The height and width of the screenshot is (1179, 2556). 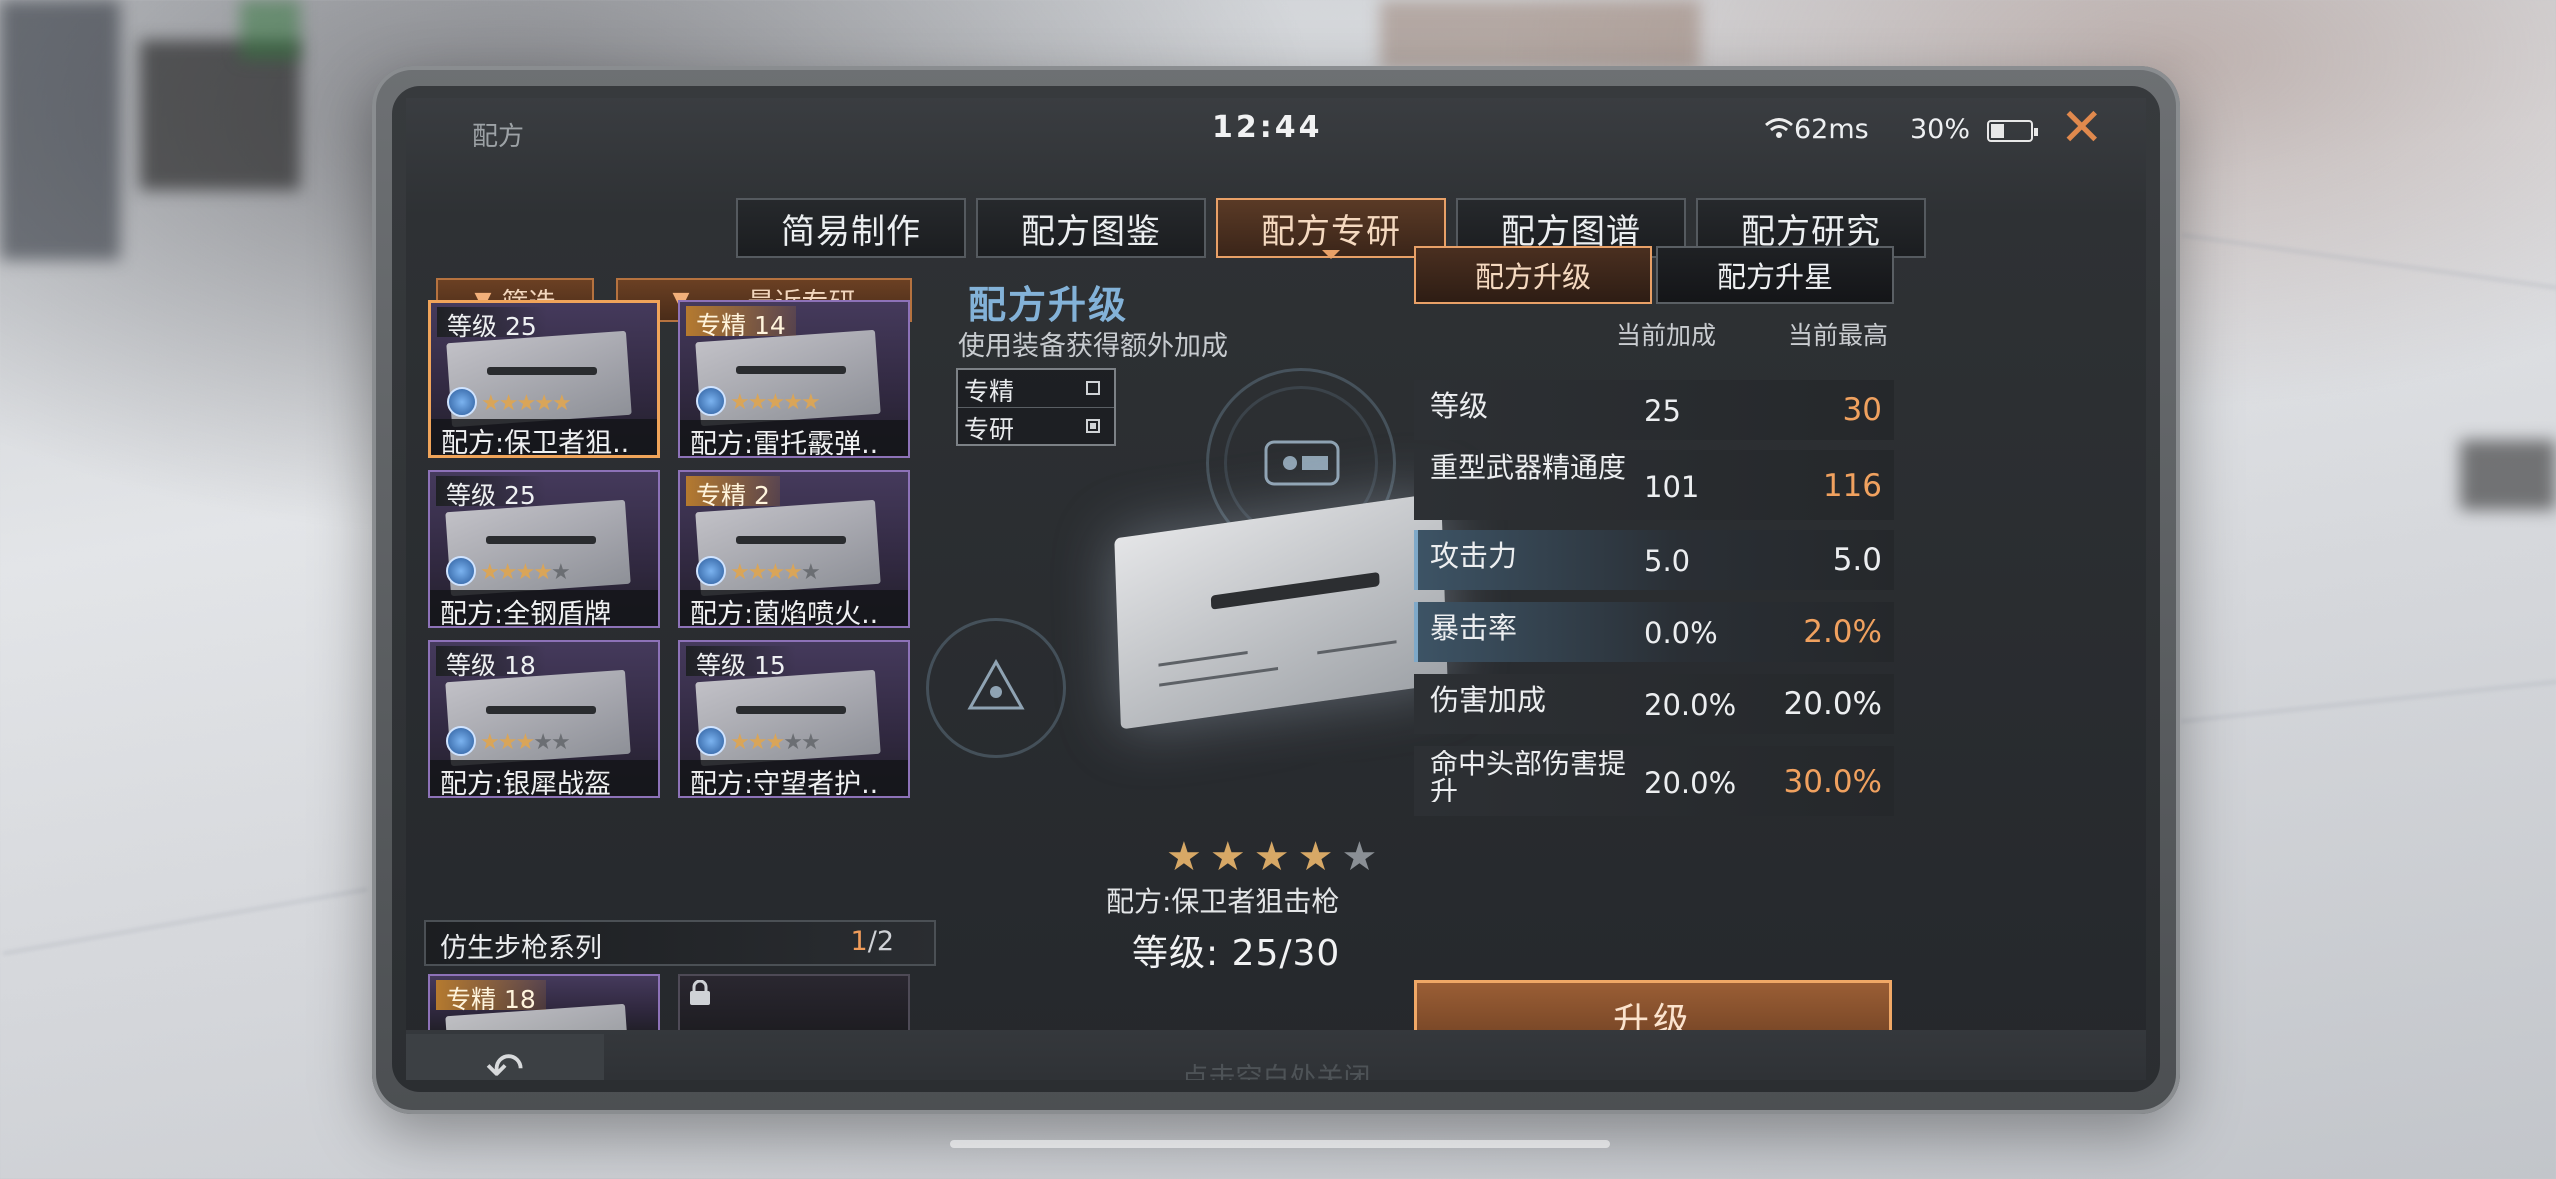 I want to click on recipe-card-locked, so click(x=794, y=1002).